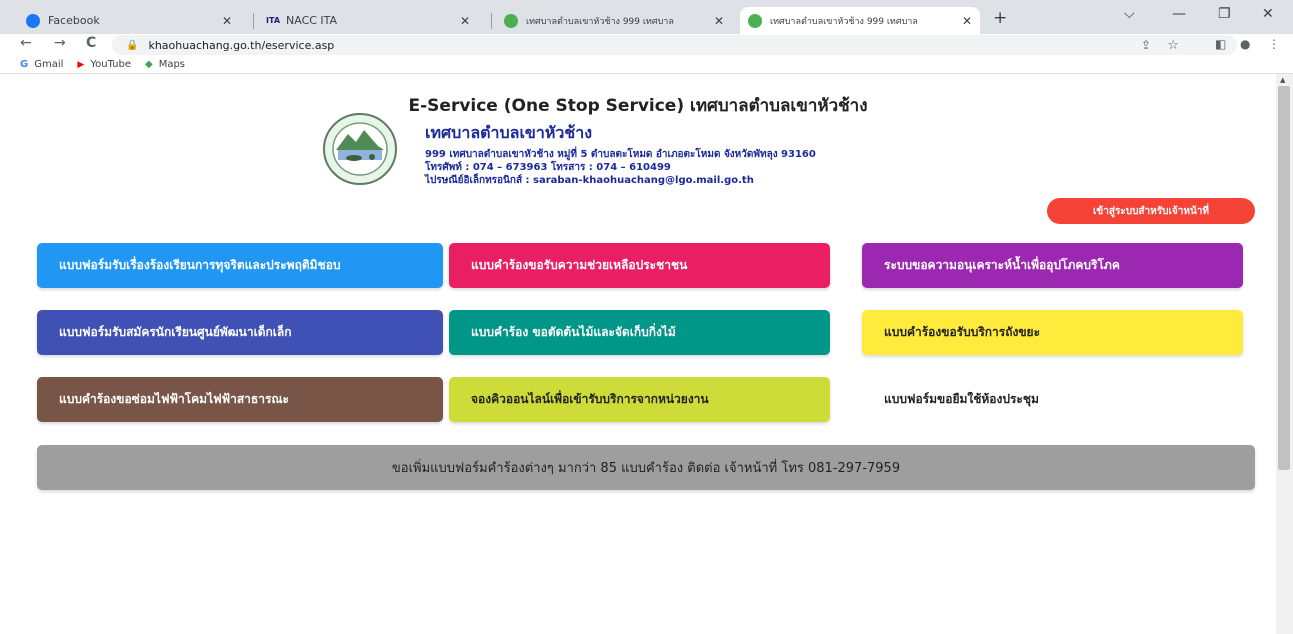 The height and width of the screenshot is (634, 1293). Describe the element at coordinates (1146, 45) in the screenshot. I see `share-icon: ⇪` at that location.